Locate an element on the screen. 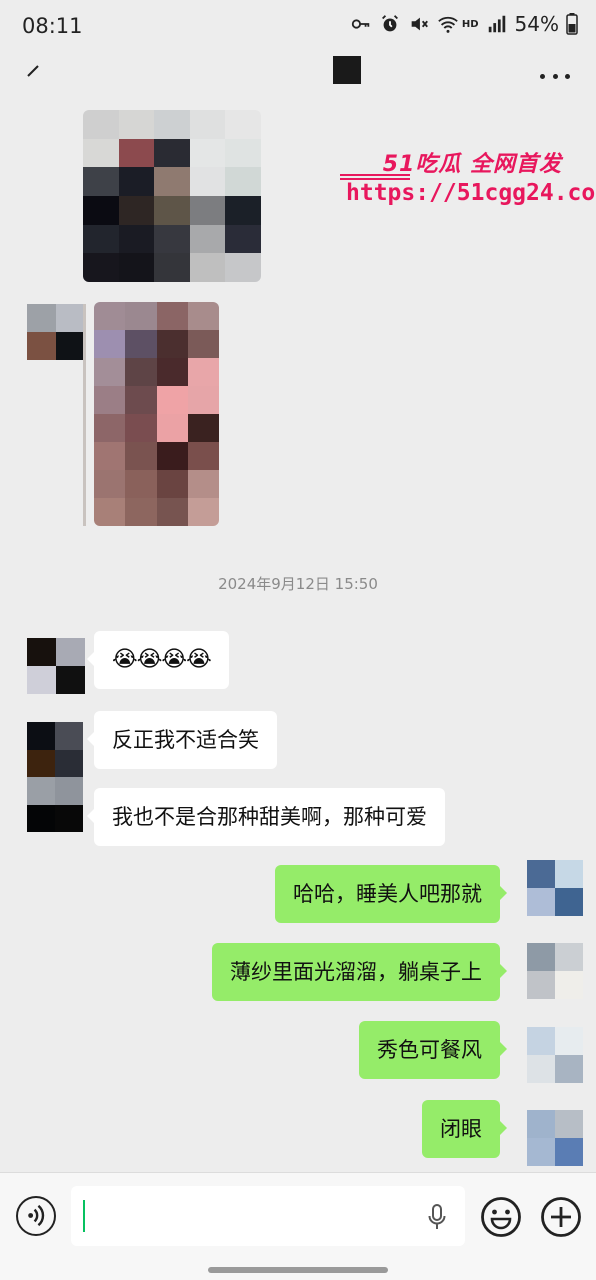 The width and height of the screenshot is (596, 1280). watermark: 51吃瓜 全网首发 https://51cgg24.com is located at coordinates (468, 181).